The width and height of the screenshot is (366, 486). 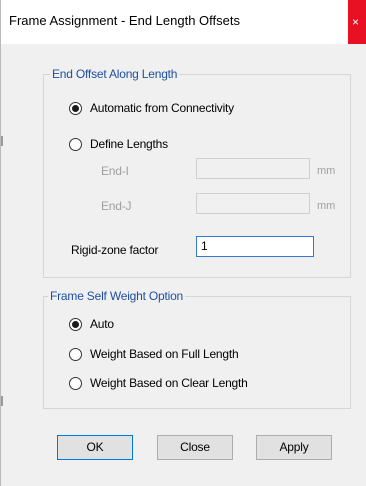 What do you see at coordinates (116, 206) in the screenshot?
I see `end-j-label: End-J` at bounding box center [116, 206].